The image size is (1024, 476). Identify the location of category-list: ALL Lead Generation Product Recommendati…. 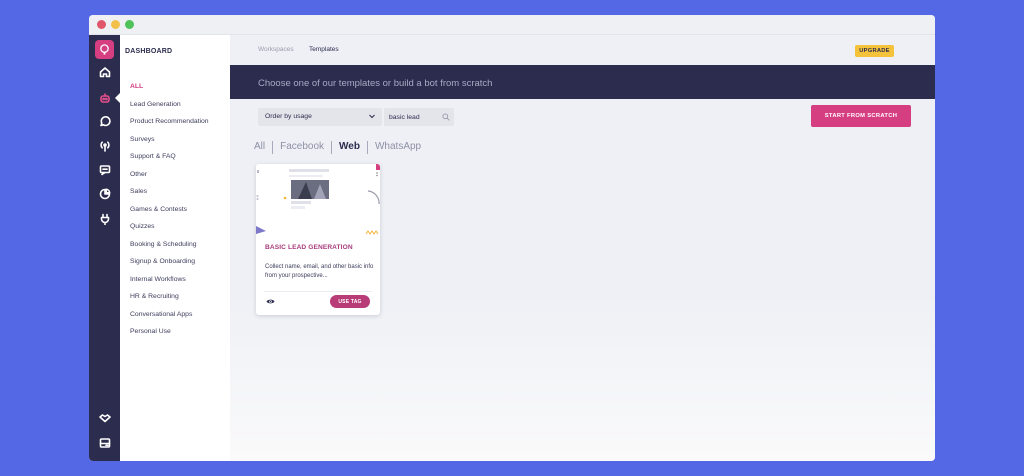
(169, 209).